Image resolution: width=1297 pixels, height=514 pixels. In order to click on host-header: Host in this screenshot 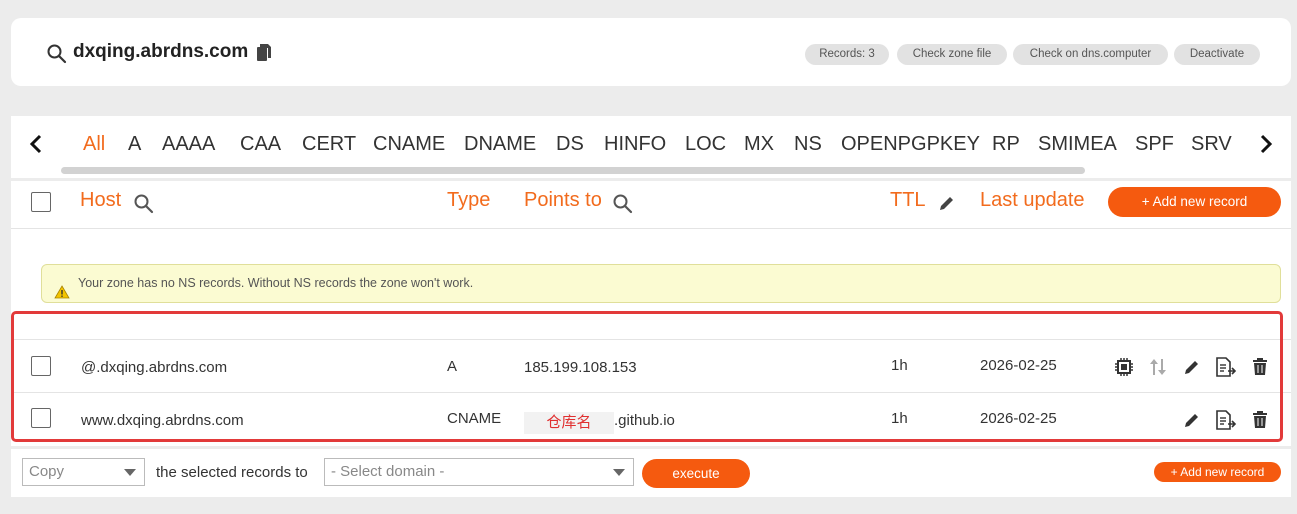, I will do `click(100, 200)`.